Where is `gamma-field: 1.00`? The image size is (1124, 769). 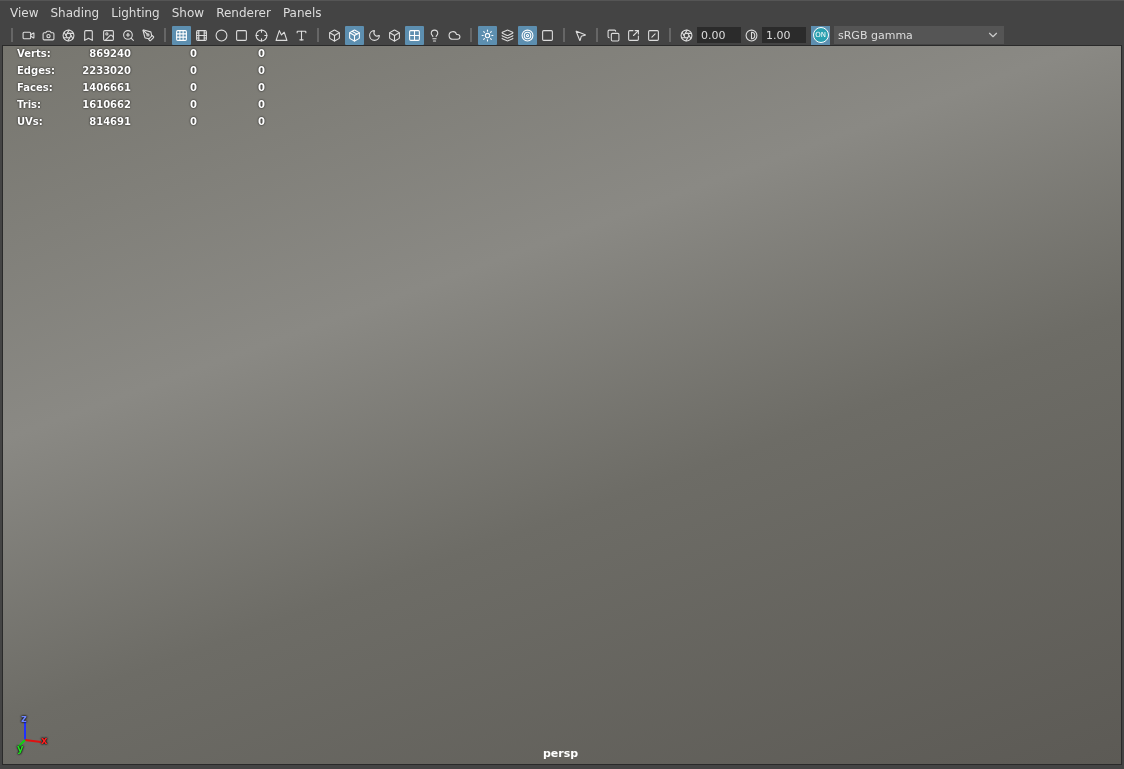
gamma-field: 1.00 is located at coordinates (784, 35).